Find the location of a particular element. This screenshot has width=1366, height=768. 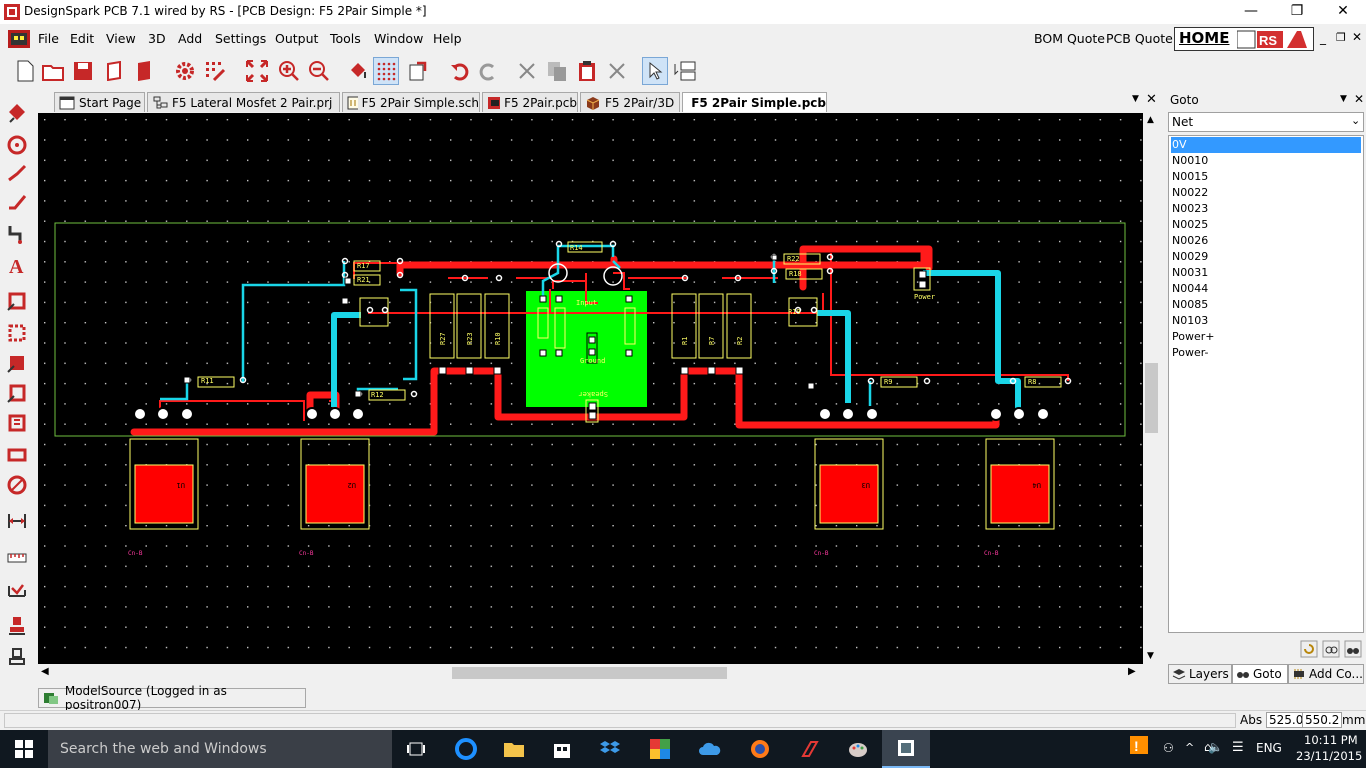

tab-goto: Goto is located at coordinates (1260, 674).